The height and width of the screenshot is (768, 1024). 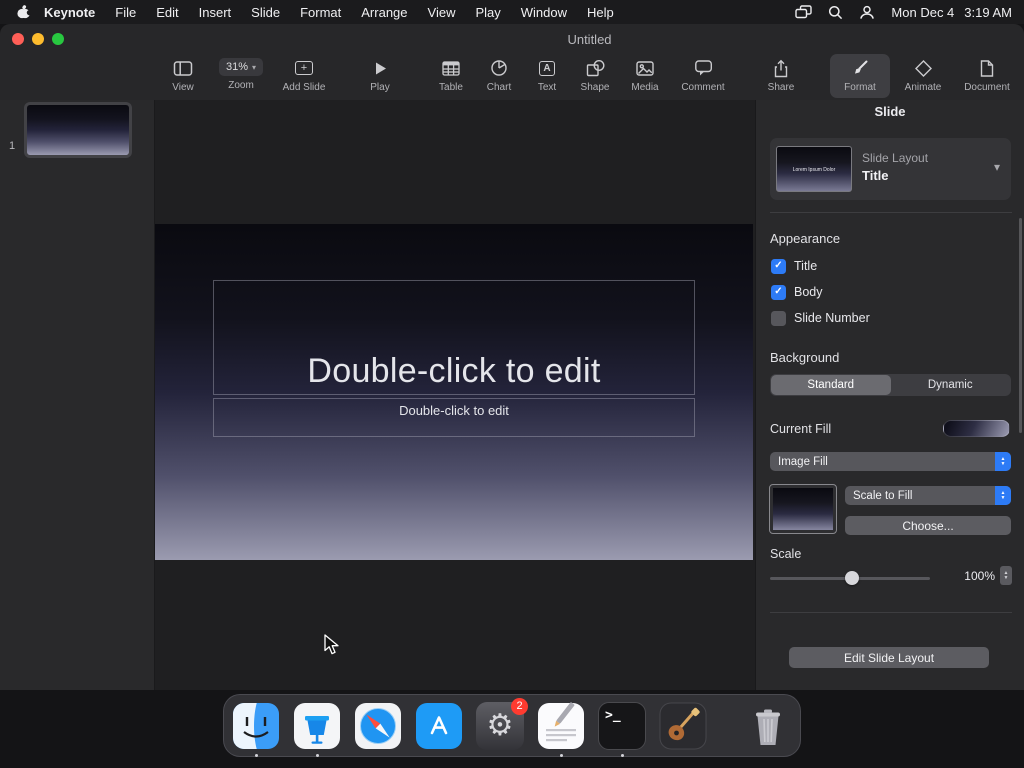 I want to click on check-icon: ✓, so click(x=778, y=291).